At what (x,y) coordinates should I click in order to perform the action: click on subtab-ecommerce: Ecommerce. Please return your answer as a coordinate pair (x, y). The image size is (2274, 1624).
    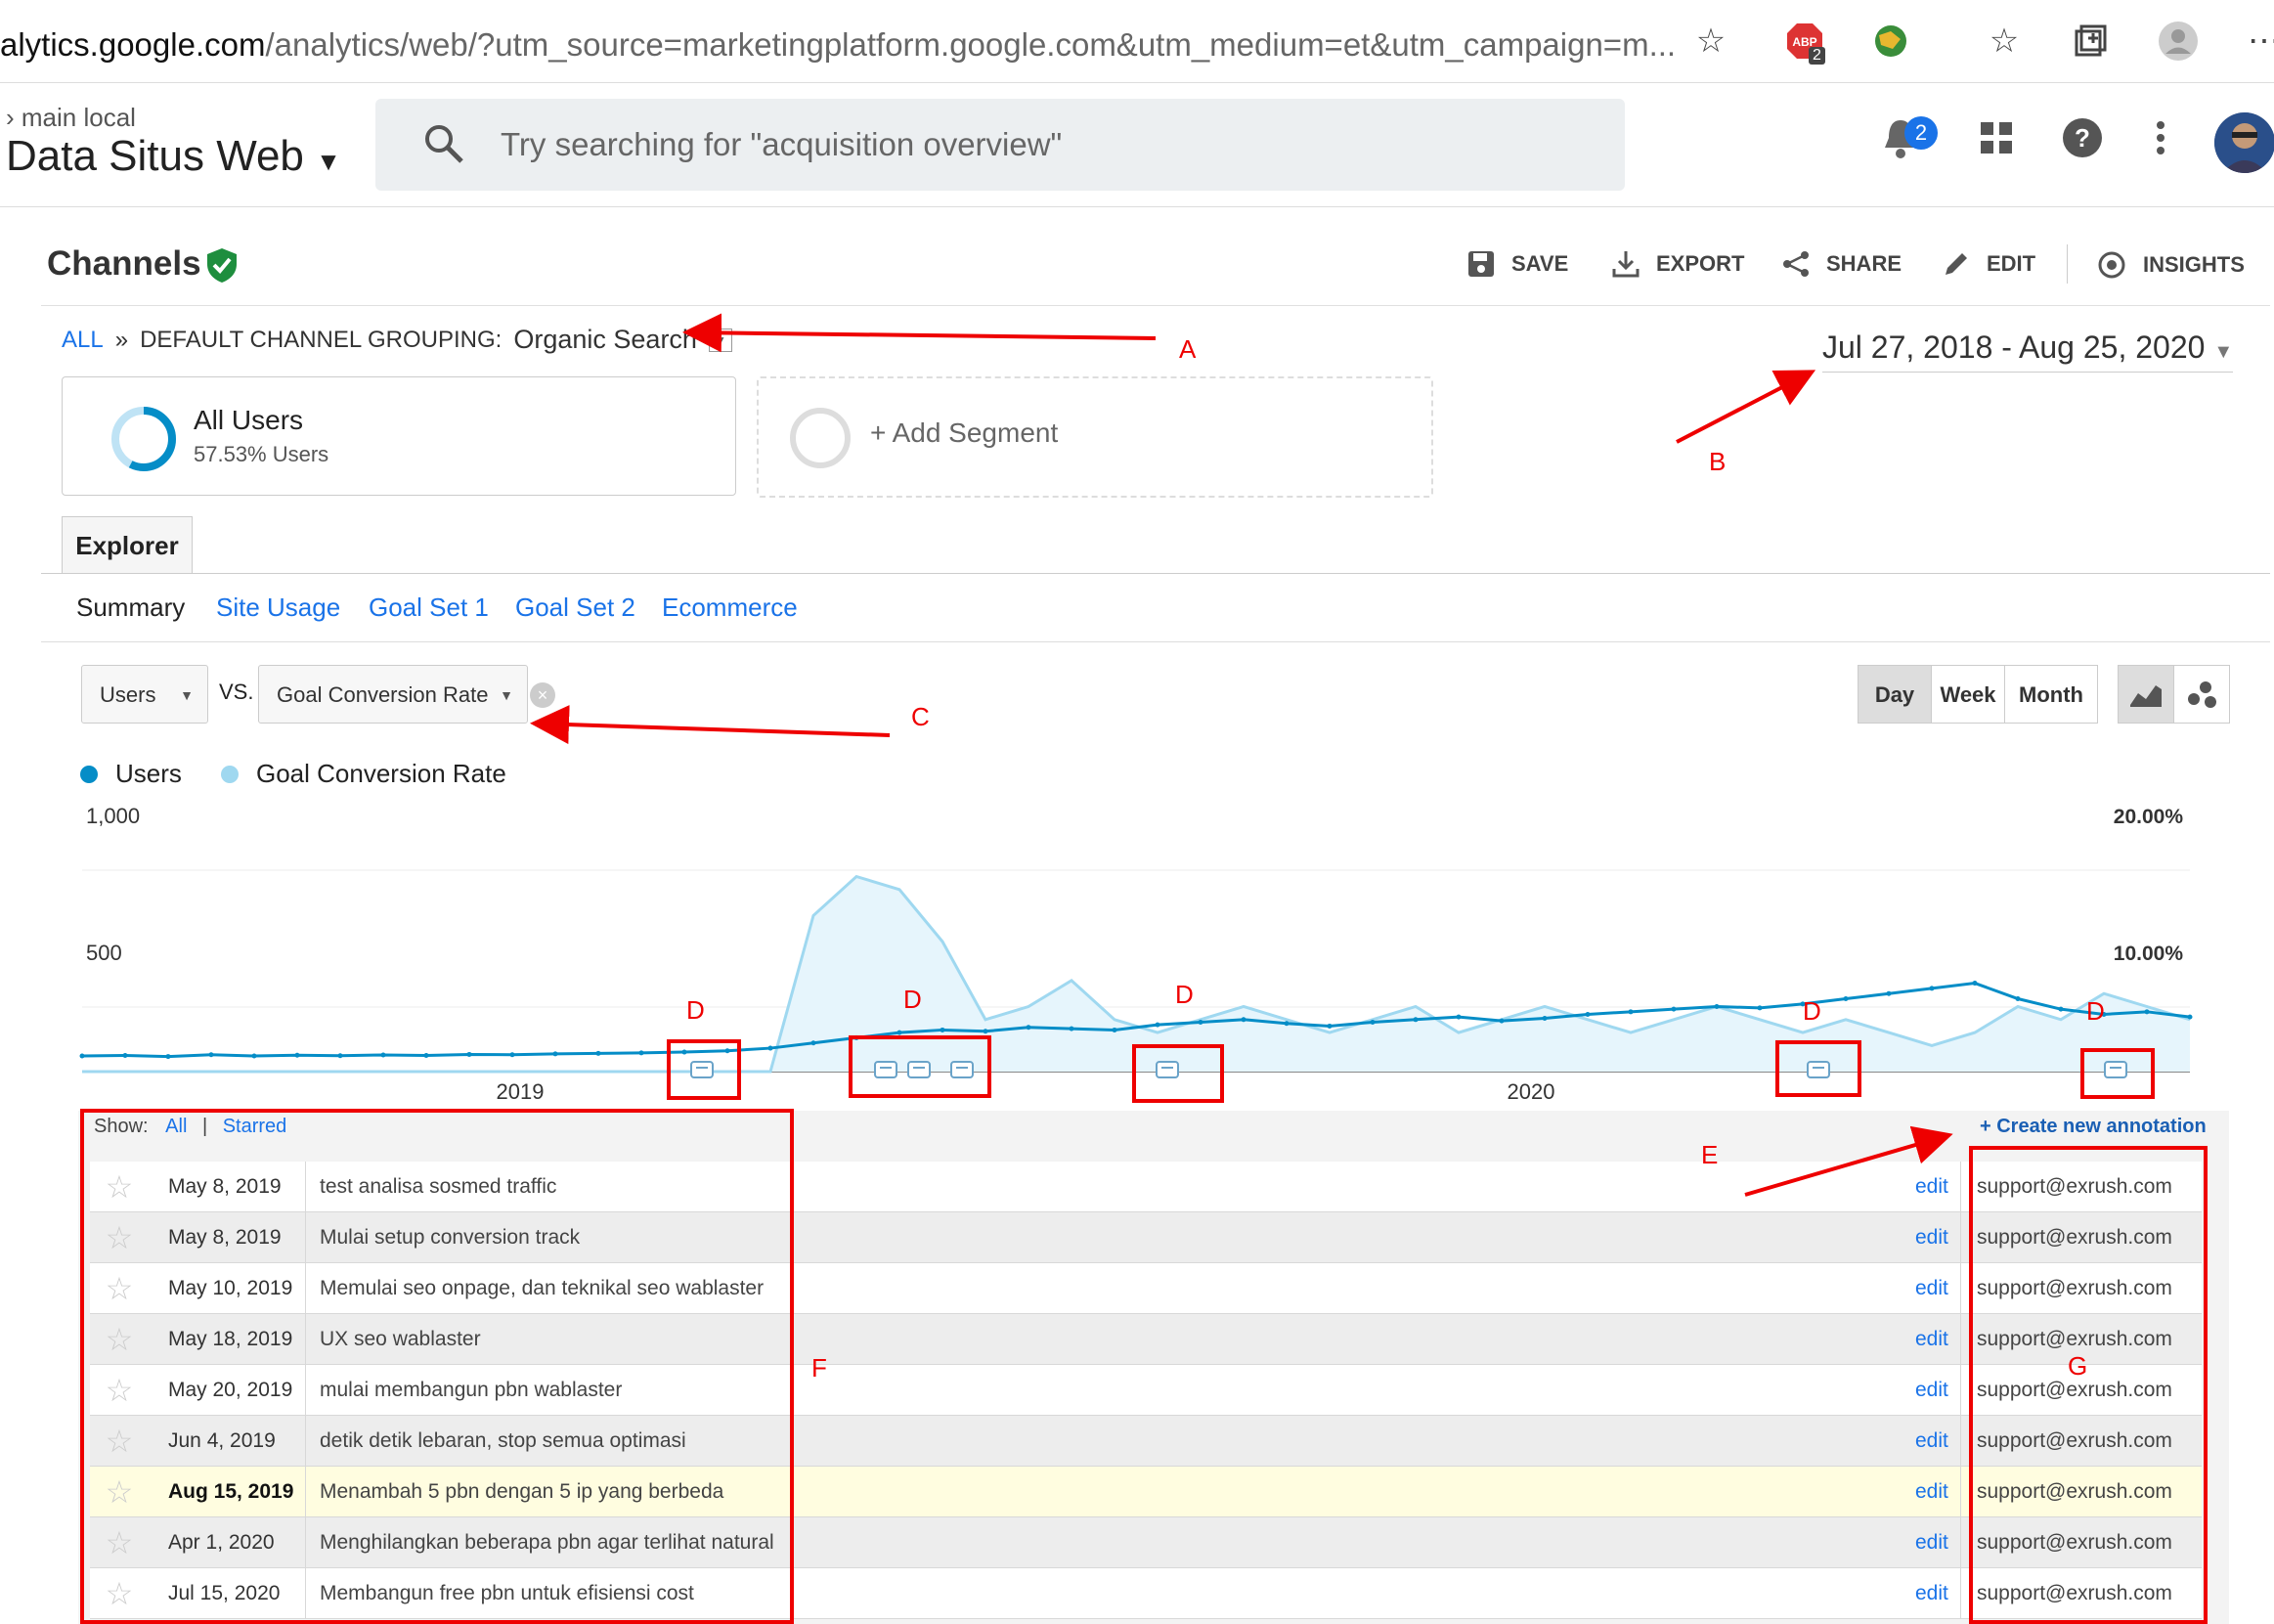
    Looking at the image, I should click on (730, 608).